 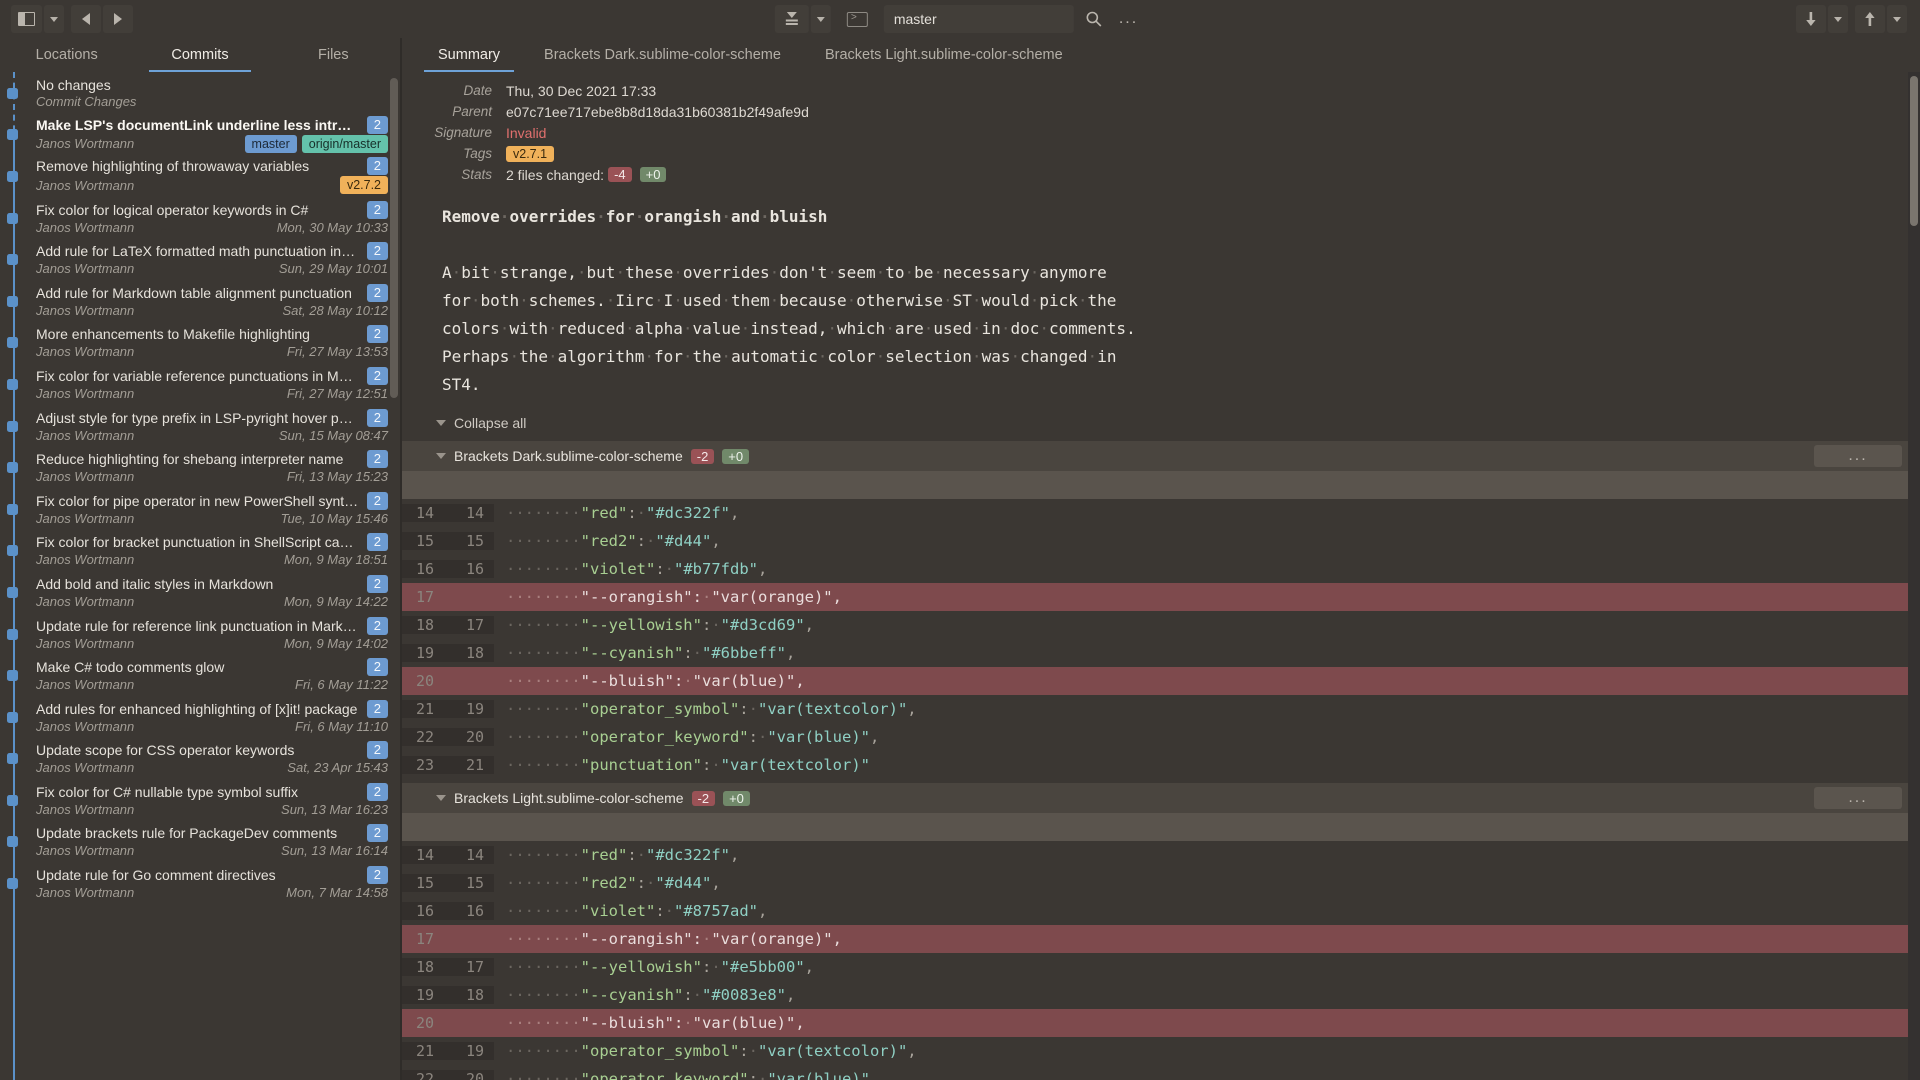 I want to click on search-button, so click(x=1094, y=19).